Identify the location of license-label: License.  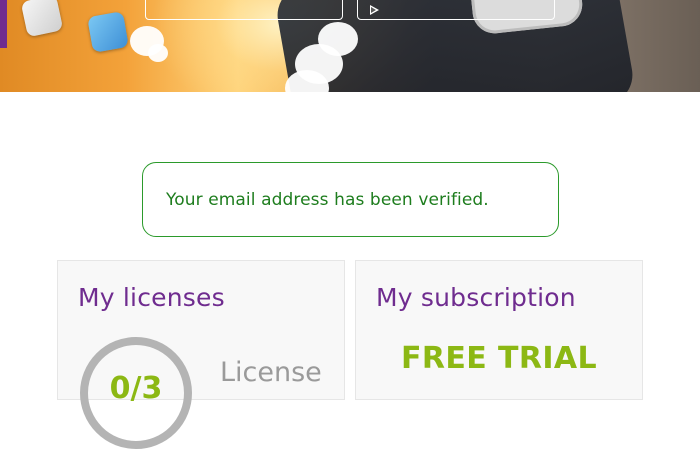
(271, 372).